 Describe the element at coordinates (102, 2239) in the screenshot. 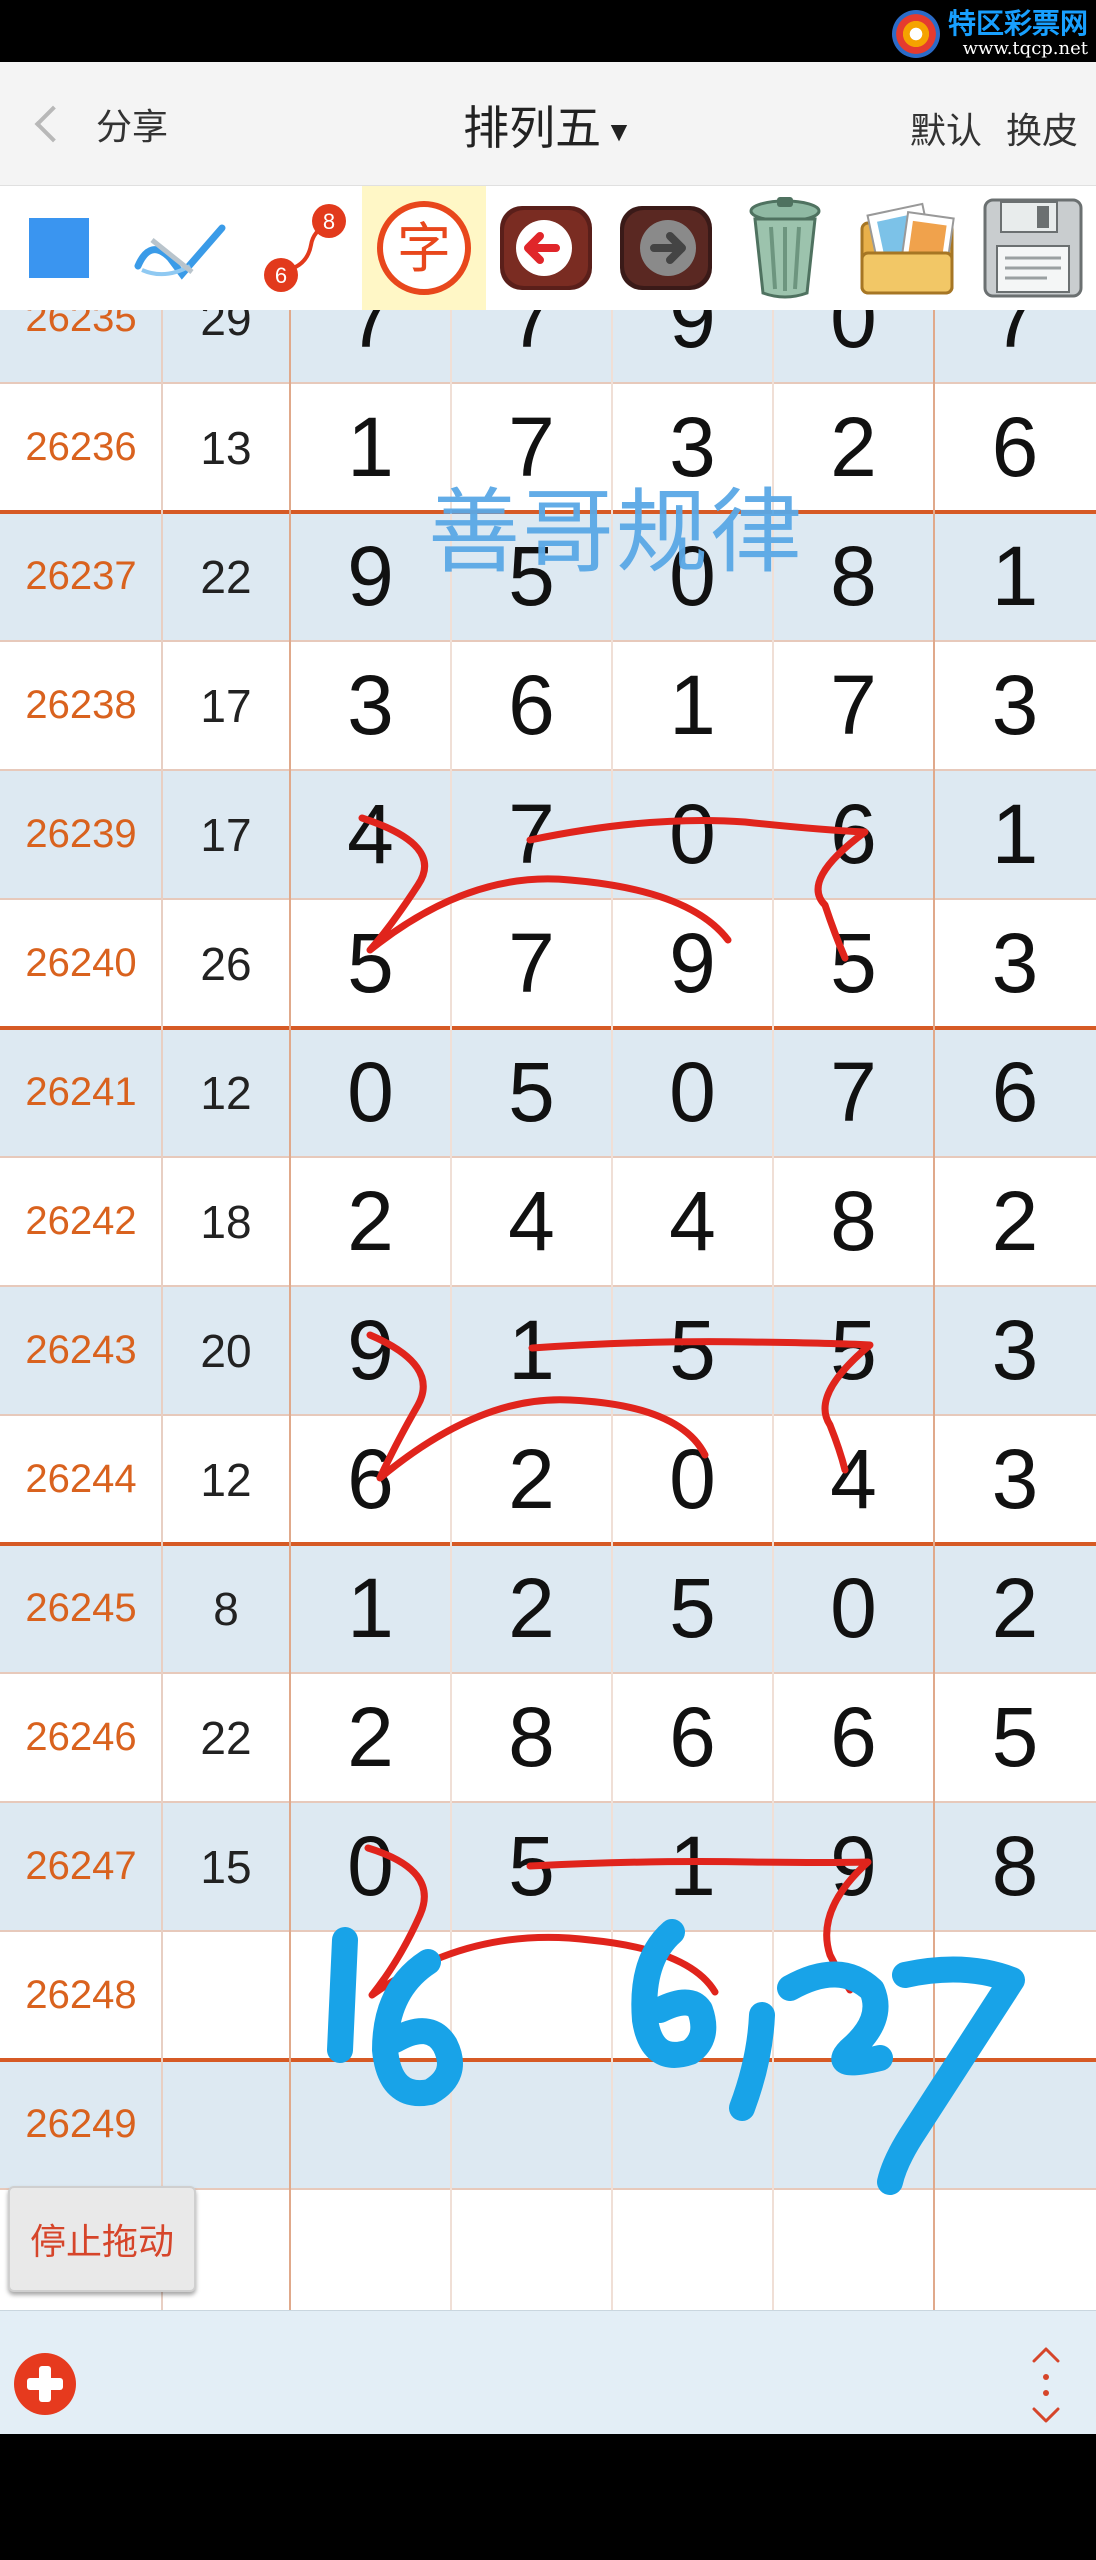

I see `stop-drag-button: 停止拖动` at that location.